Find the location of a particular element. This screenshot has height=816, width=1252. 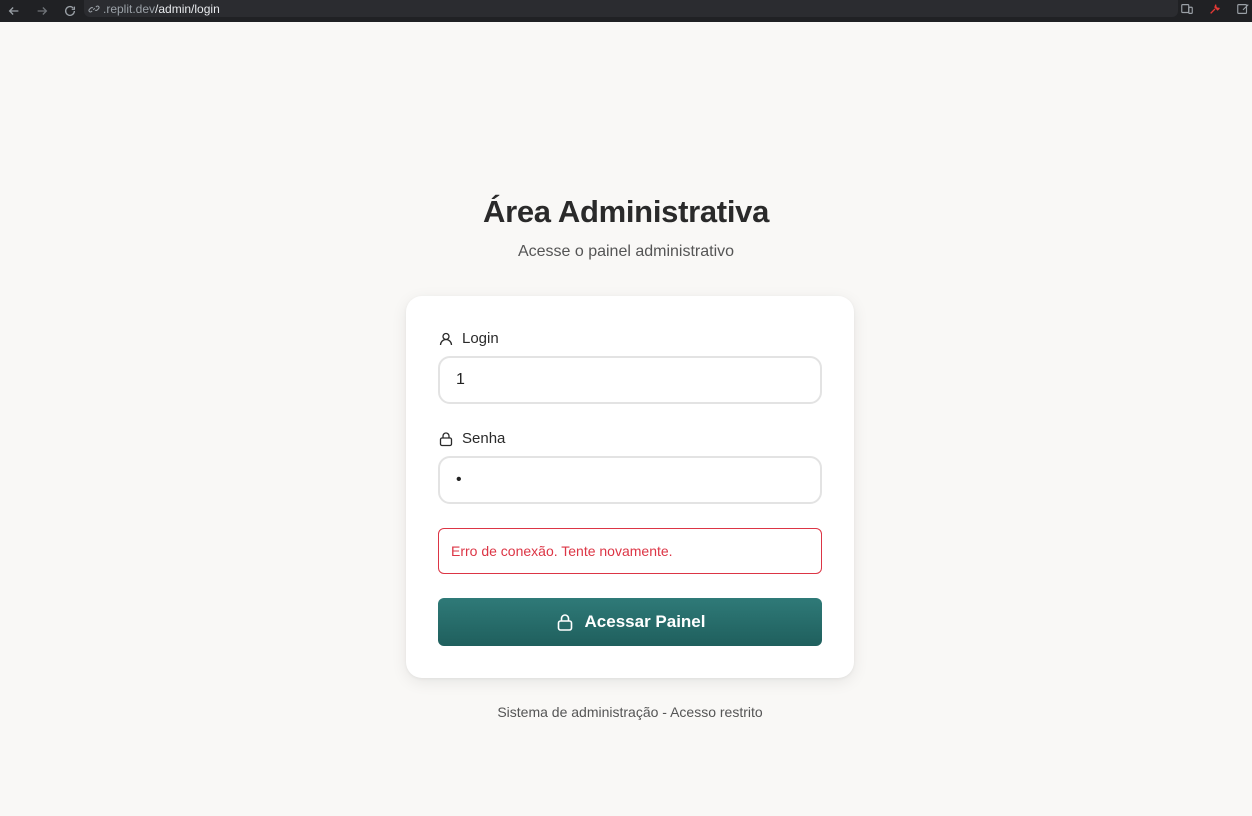

url-path: /admin/login is located at coordinates (187, 8).